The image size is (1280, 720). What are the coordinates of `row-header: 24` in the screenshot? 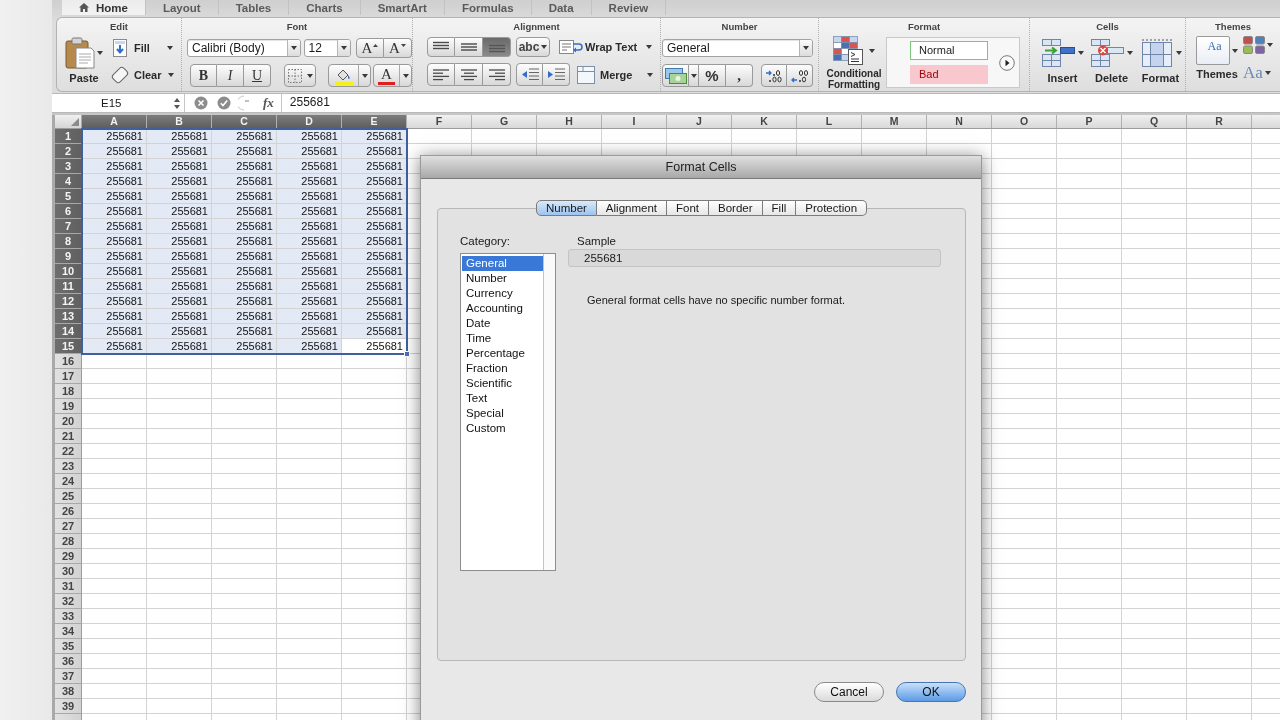 It's located at (68, 481).